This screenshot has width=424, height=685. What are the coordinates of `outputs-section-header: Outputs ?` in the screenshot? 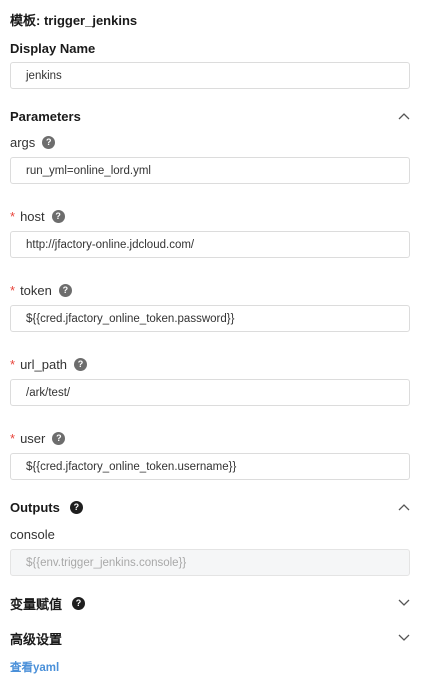 It's located at (210, 507).